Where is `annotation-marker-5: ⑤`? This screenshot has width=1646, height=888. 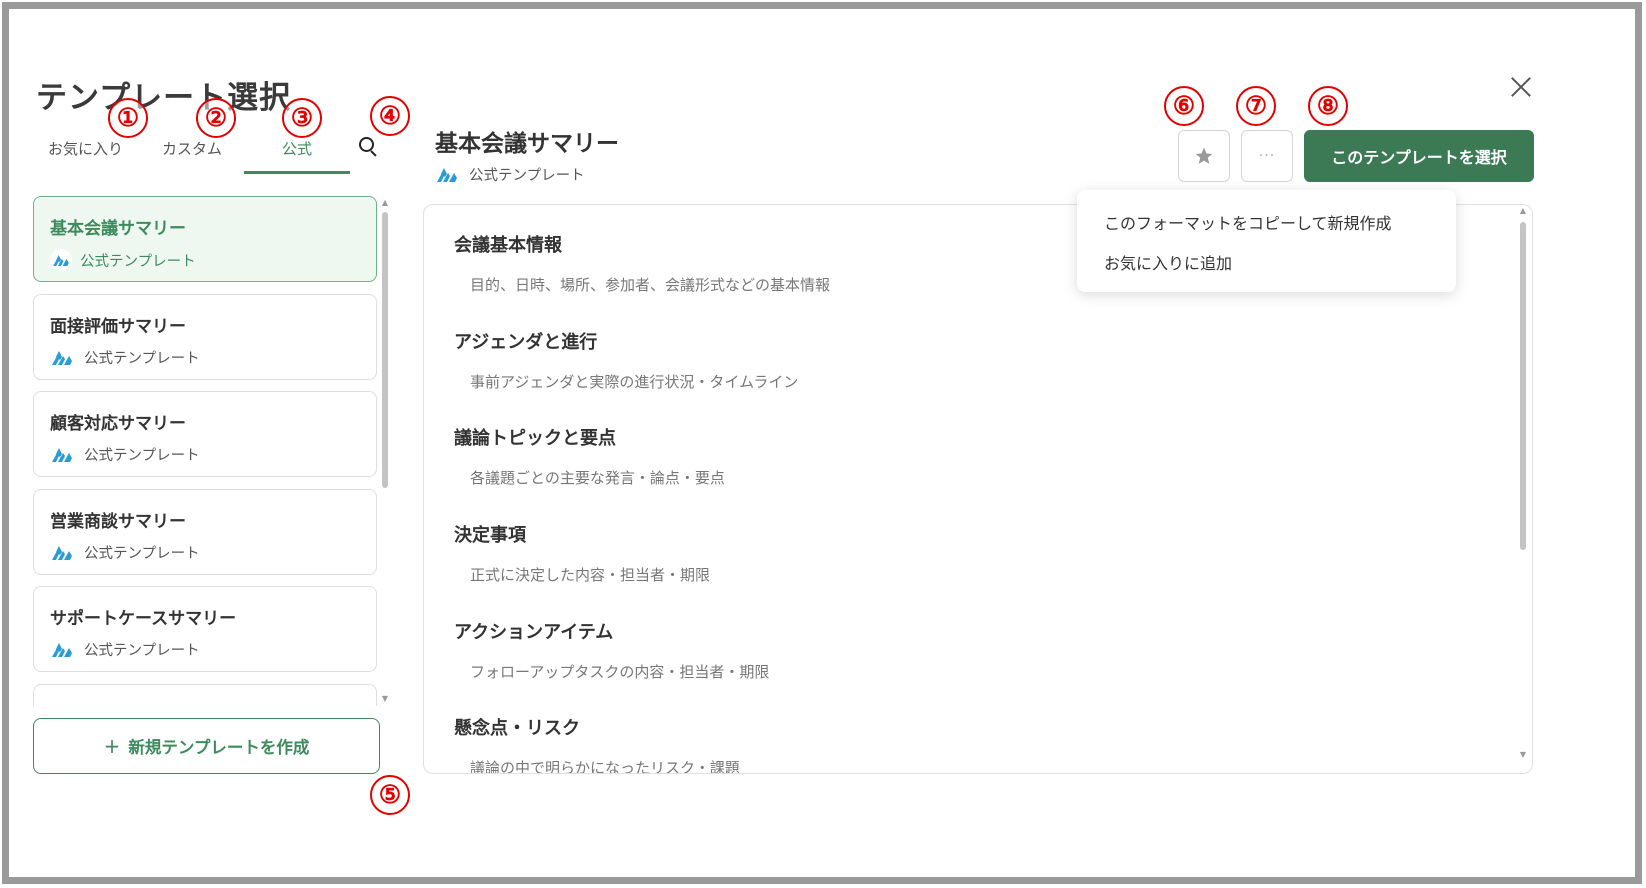 annotation-marker-5: ⑤ is located at coordinates (390, 795).